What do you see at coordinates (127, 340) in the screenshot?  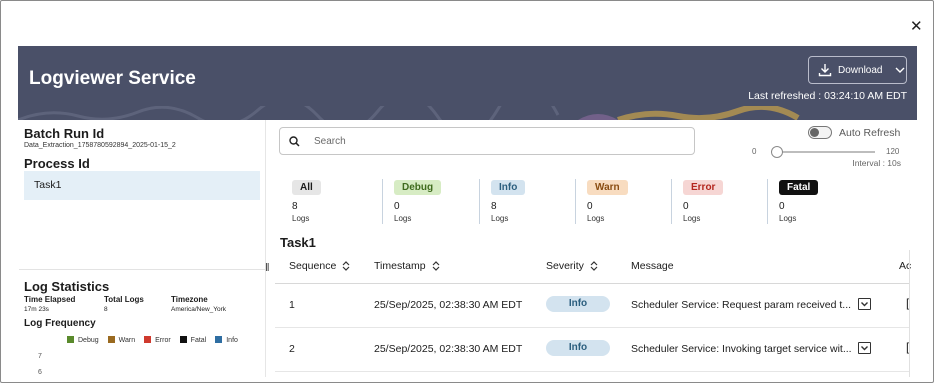 I see `legend-label: Warn` at bounding box center [127, 340].